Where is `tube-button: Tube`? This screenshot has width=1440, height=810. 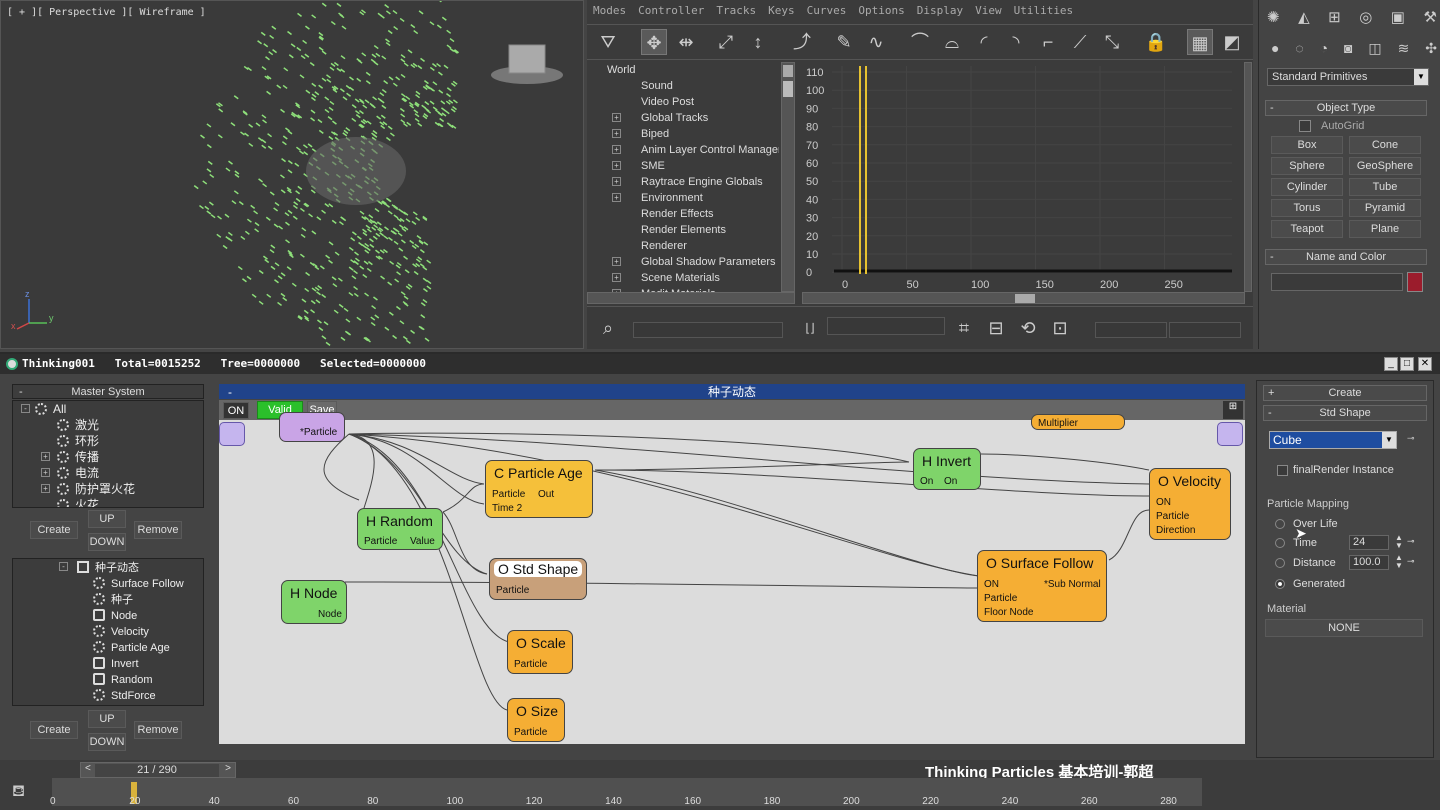
tube-button: Tube is located at coordinates (1385, 187).